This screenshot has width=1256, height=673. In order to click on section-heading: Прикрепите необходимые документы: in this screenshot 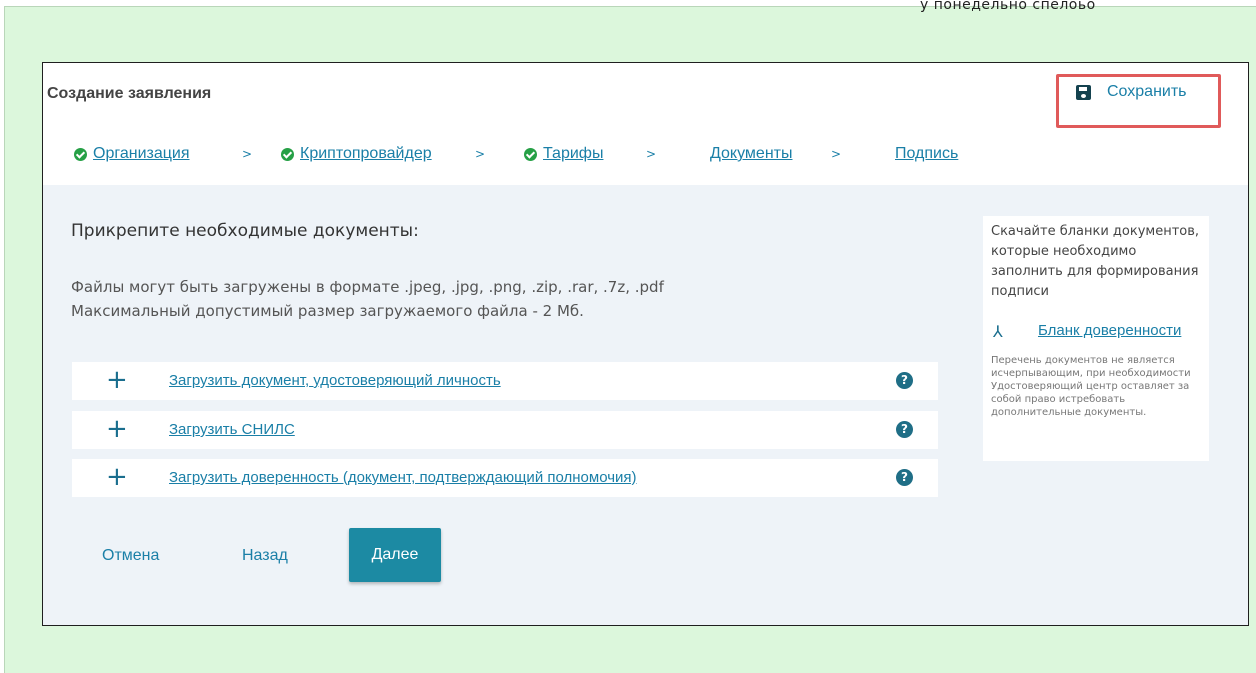, I will do `click(245, 231)`.